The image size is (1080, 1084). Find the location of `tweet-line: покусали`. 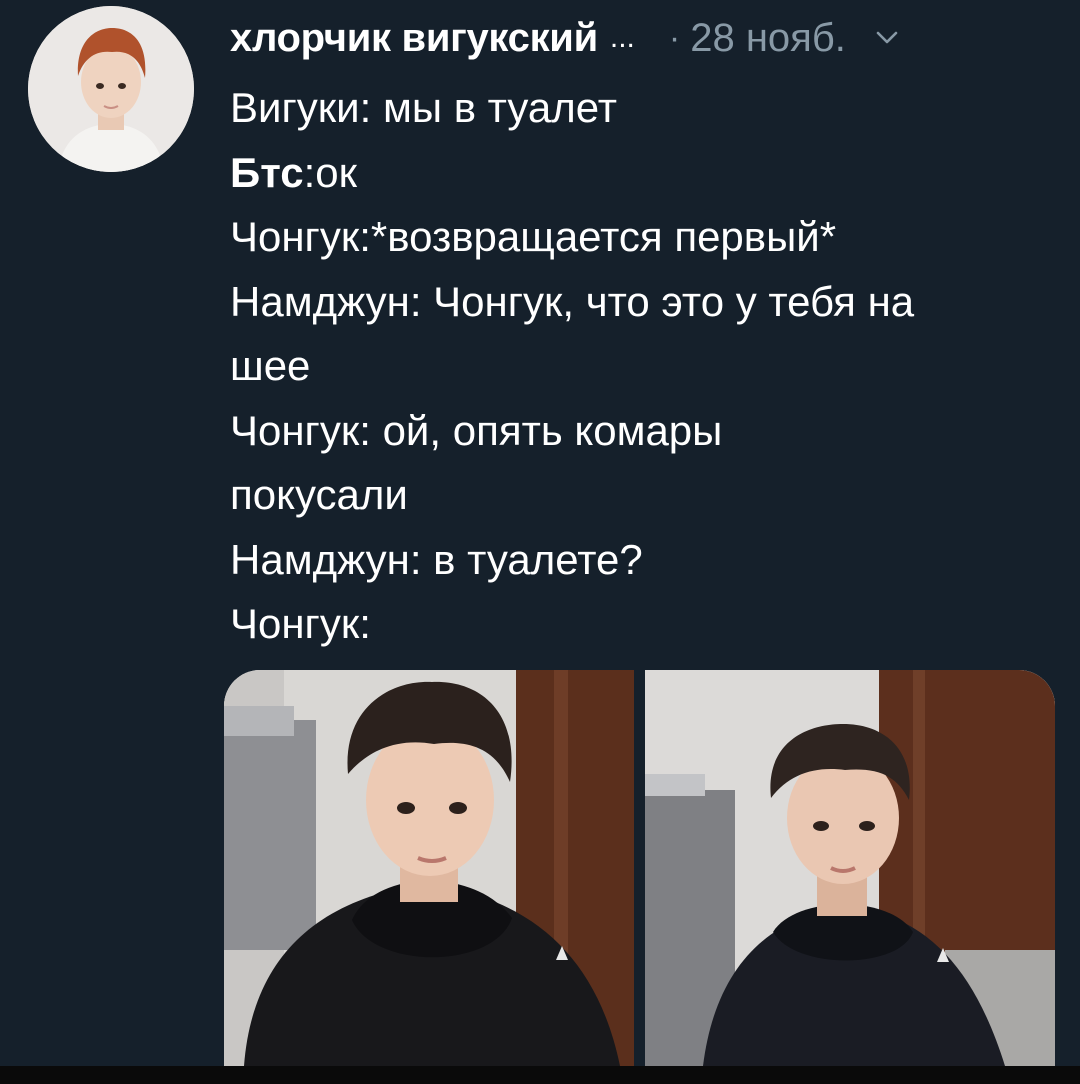

tweet-line: покусали is located at coordinates (319, 494).